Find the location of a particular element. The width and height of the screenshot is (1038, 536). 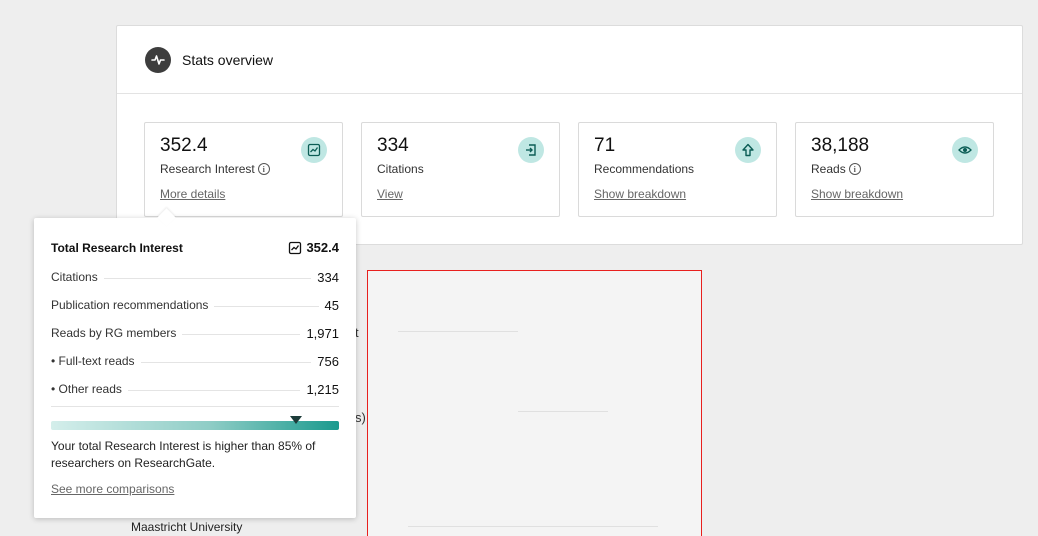

research-interest-label-text: Research Interest is located at coordinates (207, 169).